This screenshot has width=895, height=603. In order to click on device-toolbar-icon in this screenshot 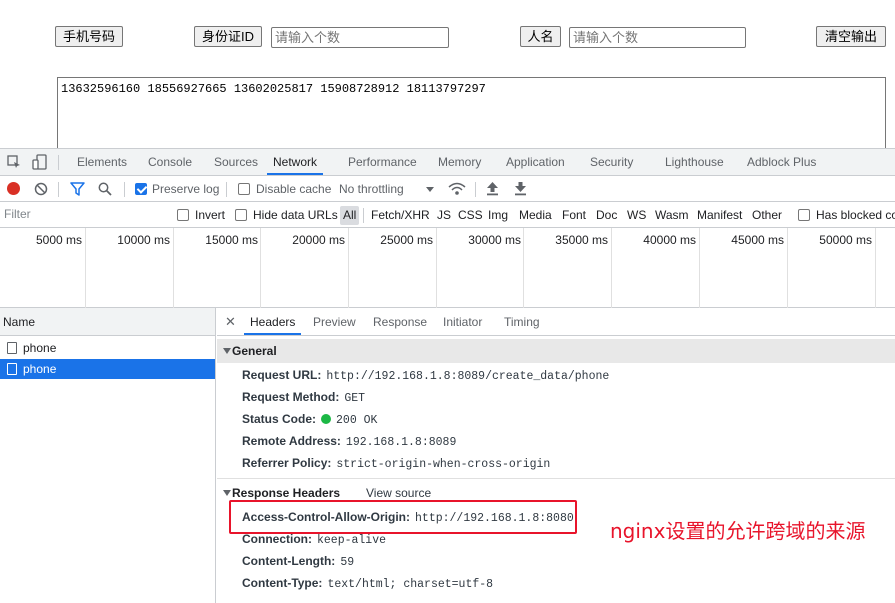, I will do `click(40, 162)`.